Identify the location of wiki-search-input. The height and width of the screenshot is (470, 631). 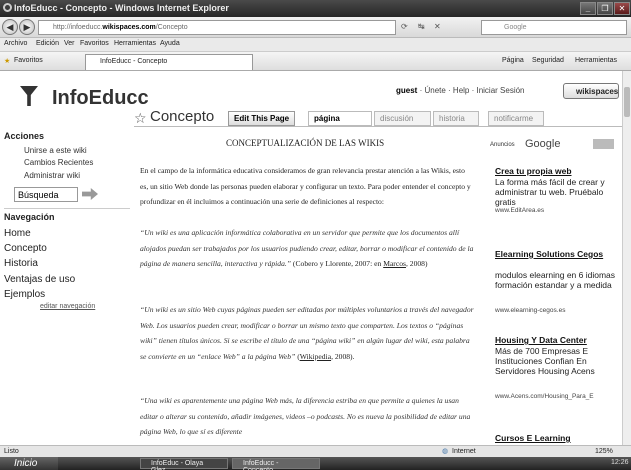
(46, 194).